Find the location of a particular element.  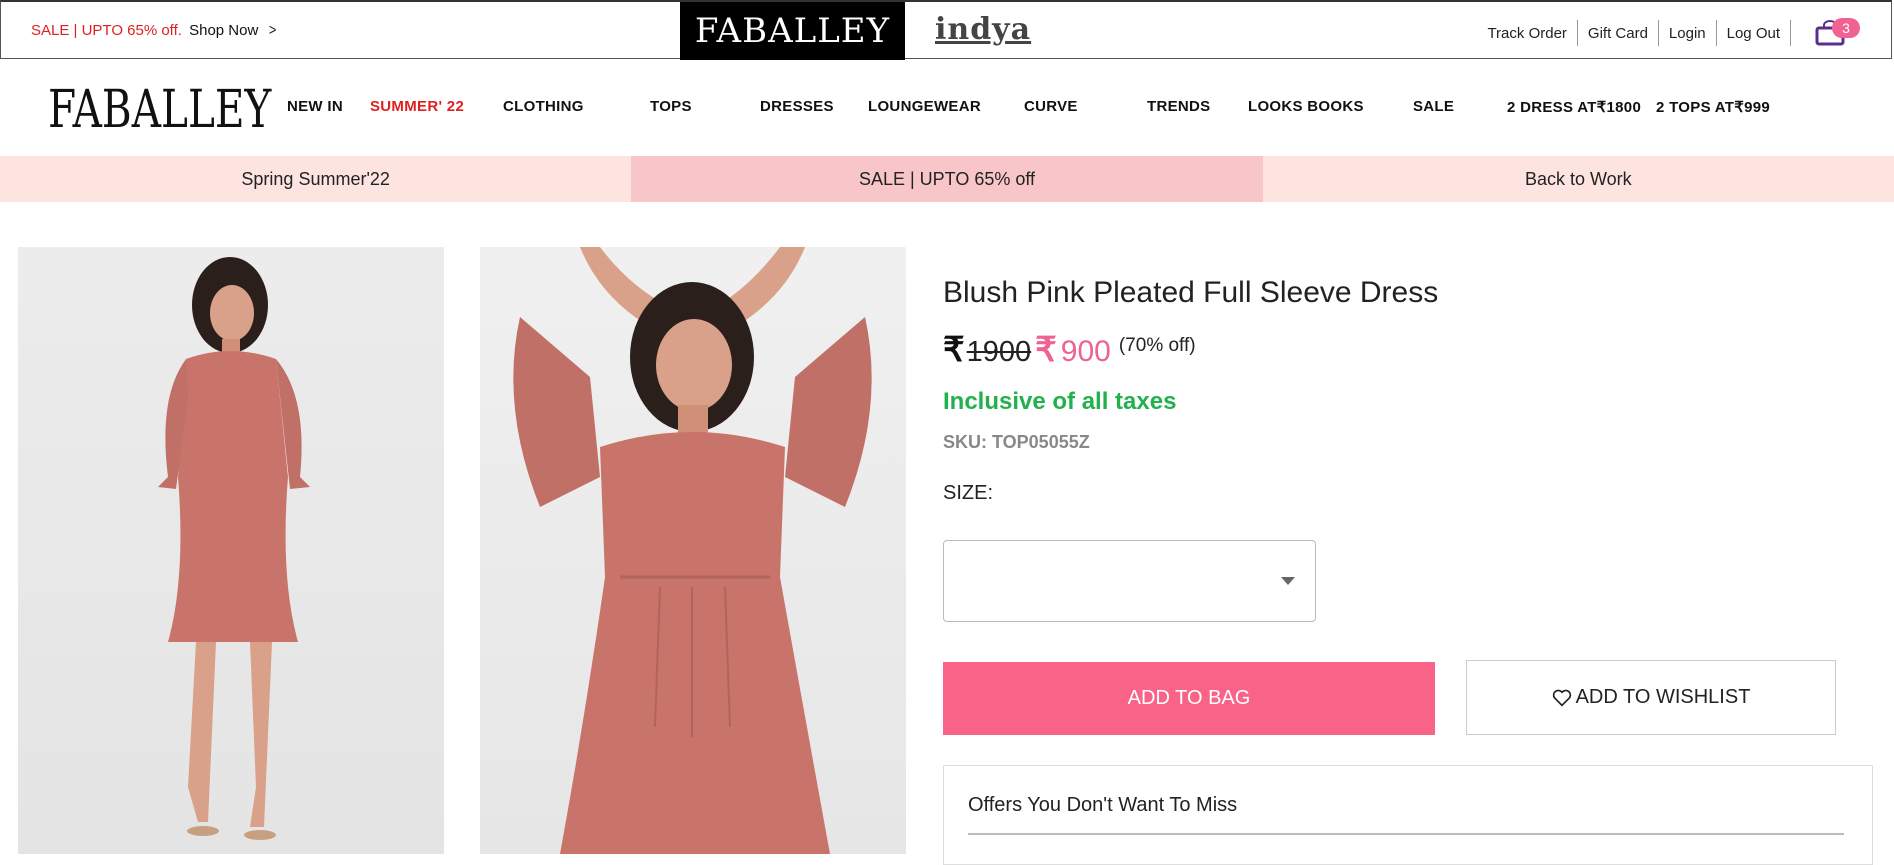

logout-link: Log Out is located at coordinates (1753, 33).